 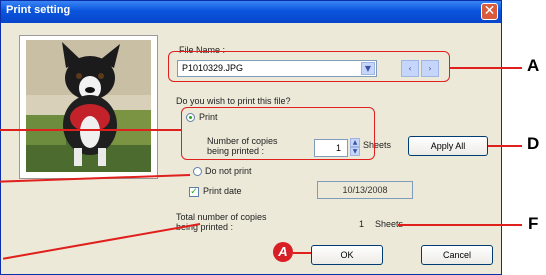 What do you see at coordinates (362, 224) in the screenshot?
I see `total-value: 1` at bounding box center [362, 224].